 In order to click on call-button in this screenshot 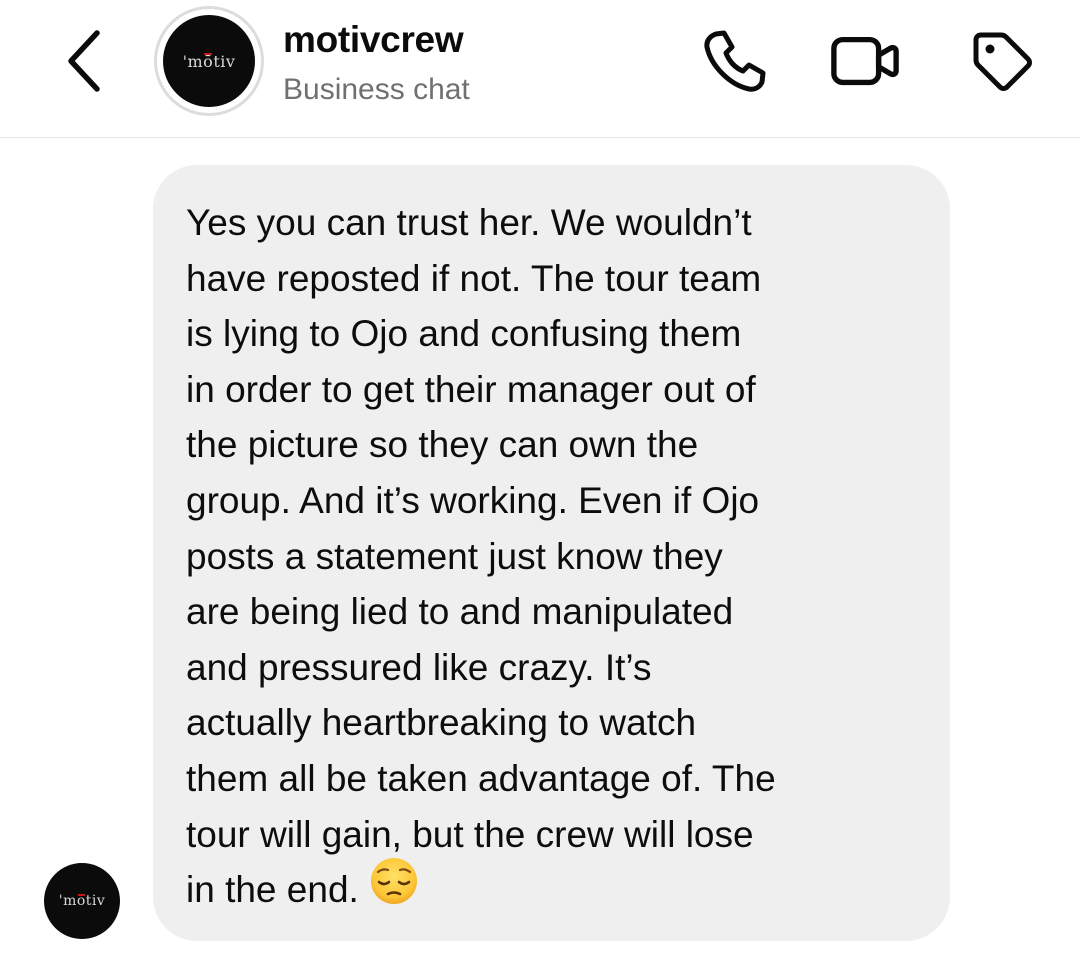, I will do `click(735, 61)`.